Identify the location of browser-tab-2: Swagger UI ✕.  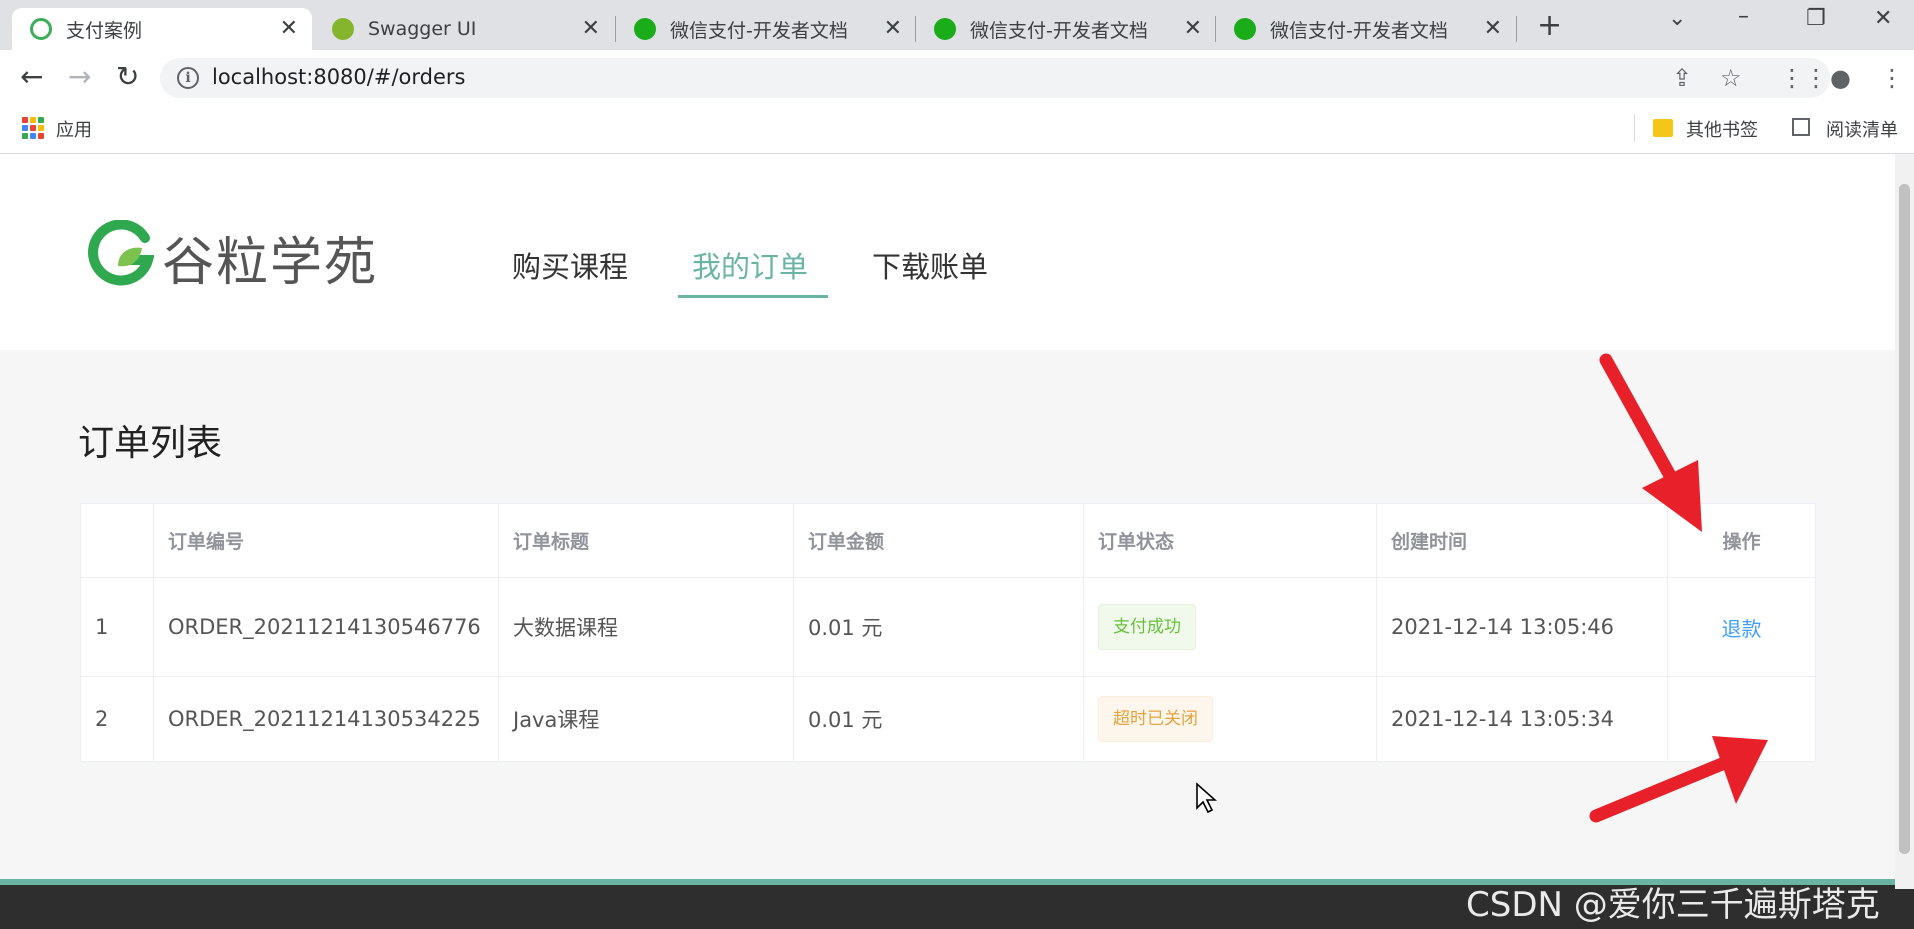
(464, 29).